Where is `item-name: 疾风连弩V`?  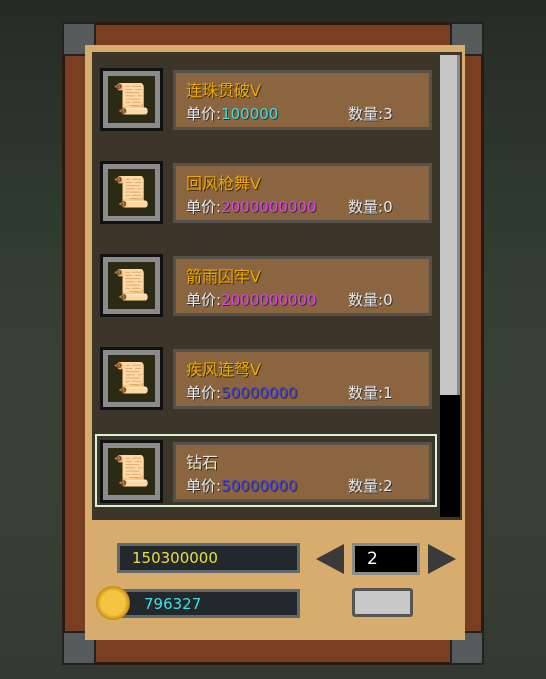 item-name: 疾风连弩V is located at coordinates (223, 369).